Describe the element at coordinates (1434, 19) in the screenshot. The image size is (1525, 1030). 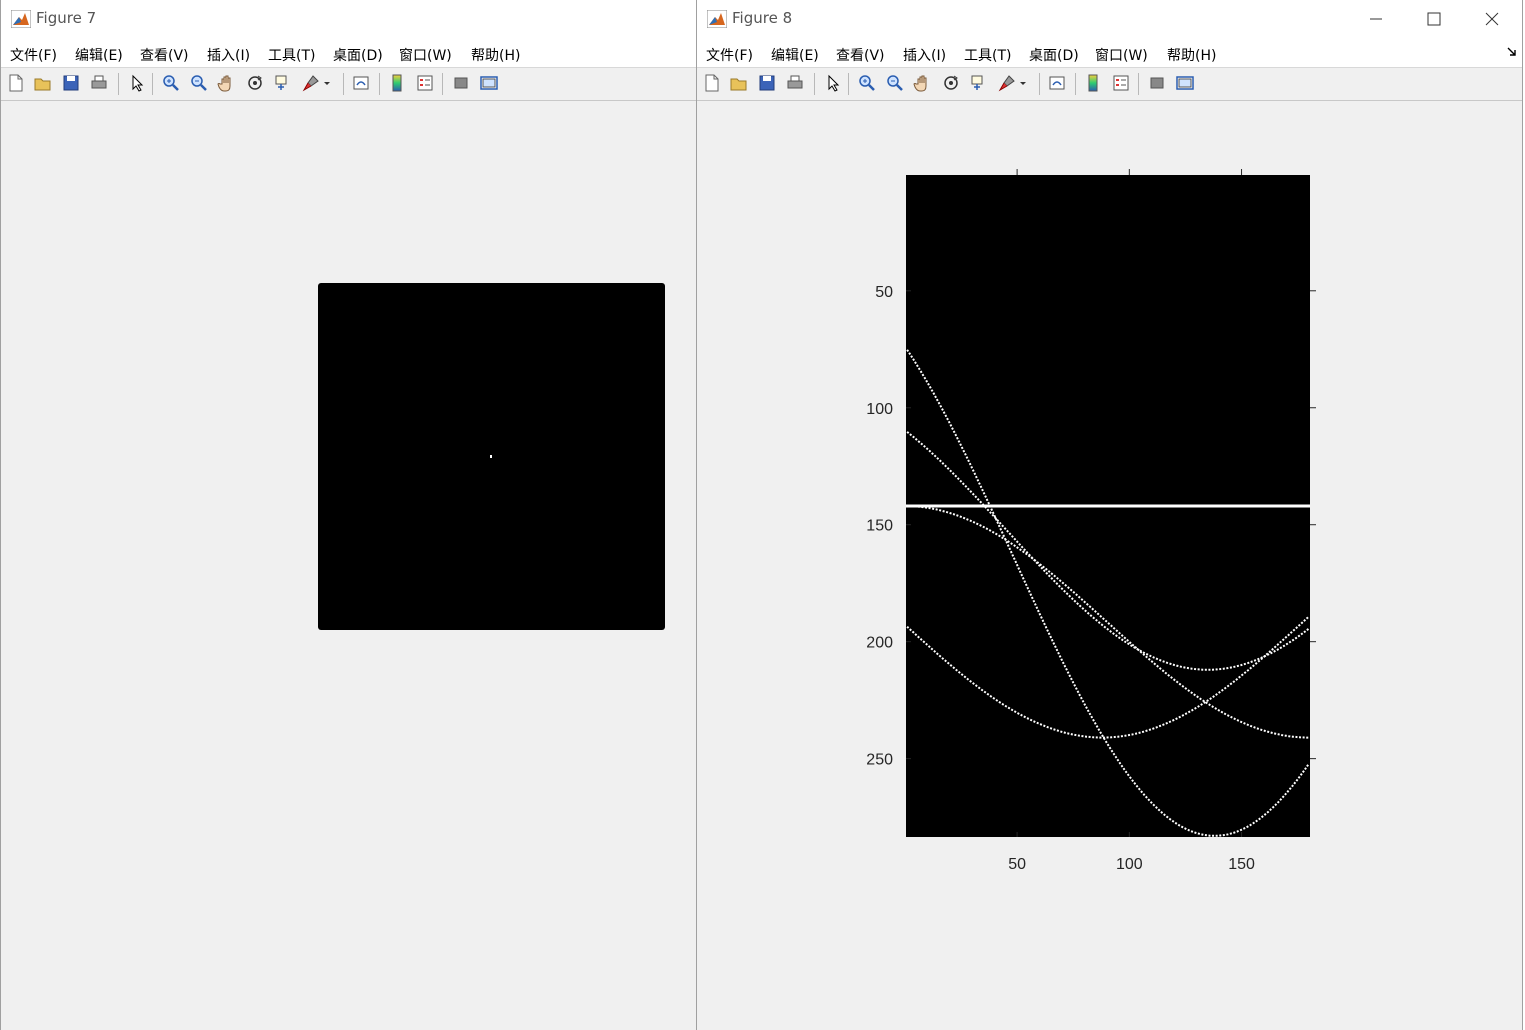
I see `maximize-icon` at that location.